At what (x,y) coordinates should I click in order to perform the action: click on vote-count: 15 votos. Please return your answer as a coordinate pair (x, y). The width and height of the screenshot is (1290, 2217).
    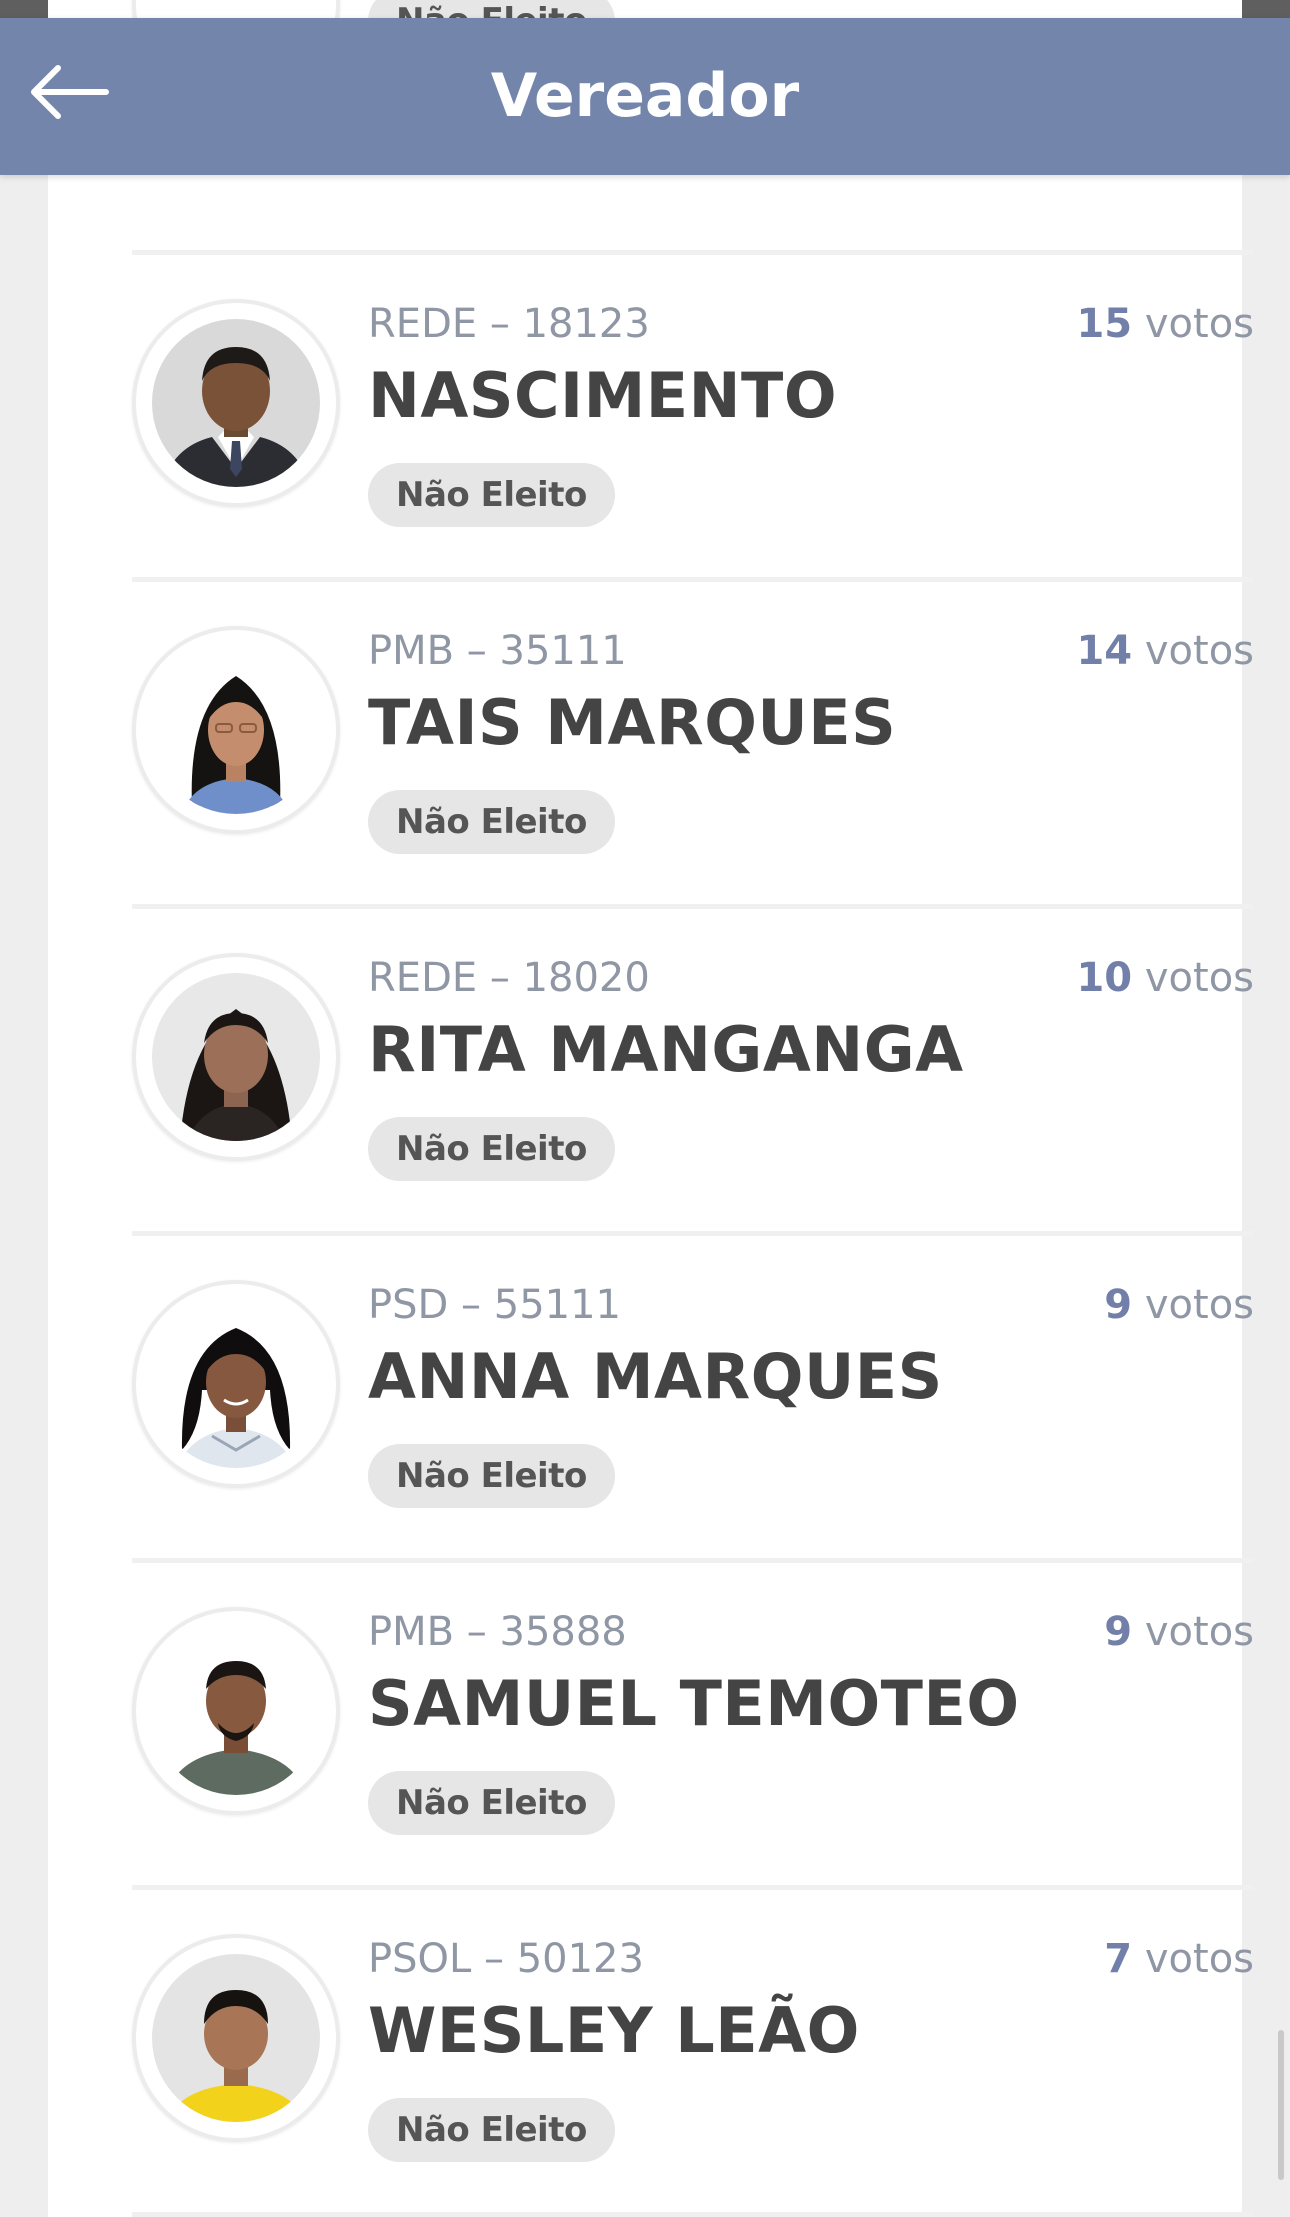
    Looking at the image, I should click on (1165, 324).